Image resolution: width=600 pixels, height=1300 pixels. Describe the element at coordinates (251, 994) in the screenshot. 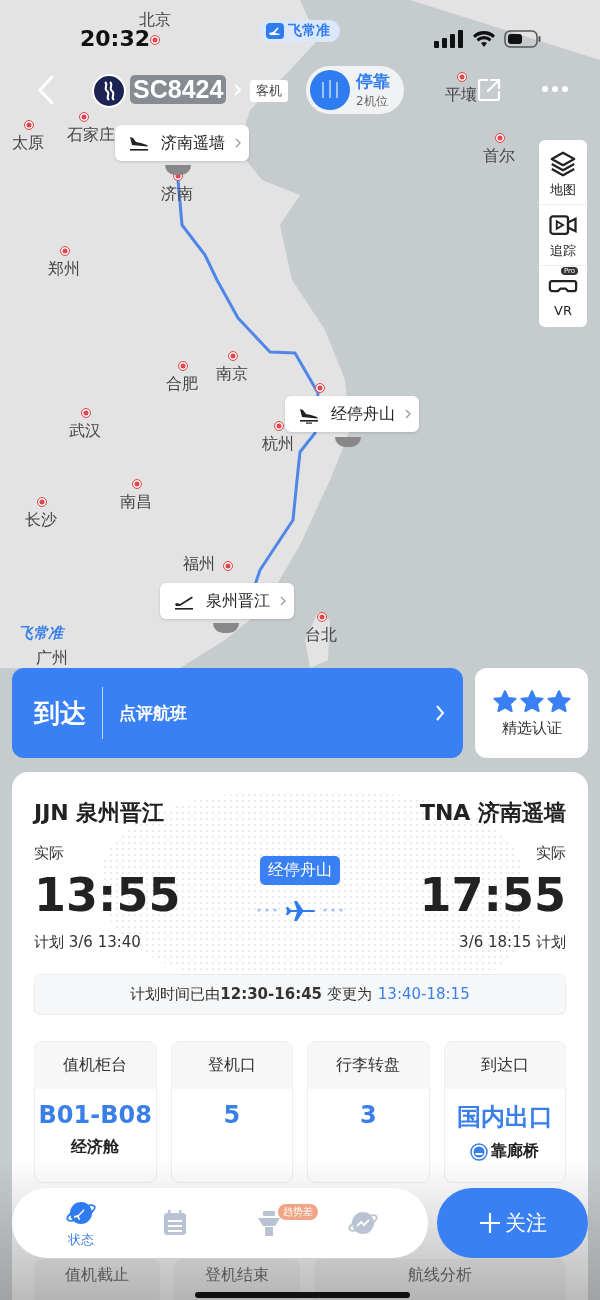

I see `notice-text: 计划时间已由12:30-16:45 变更为` at that location.